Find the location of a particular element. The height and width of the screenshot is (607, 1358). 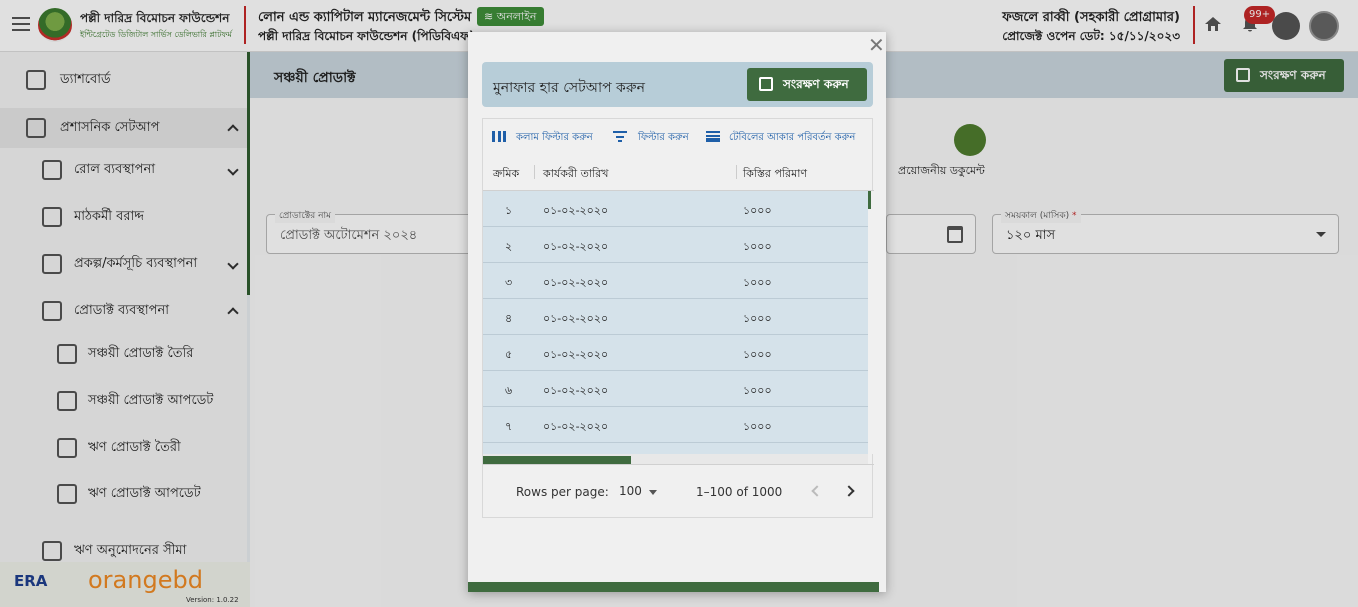

dialog-bottom-bar is located at coordinates (673, 587).